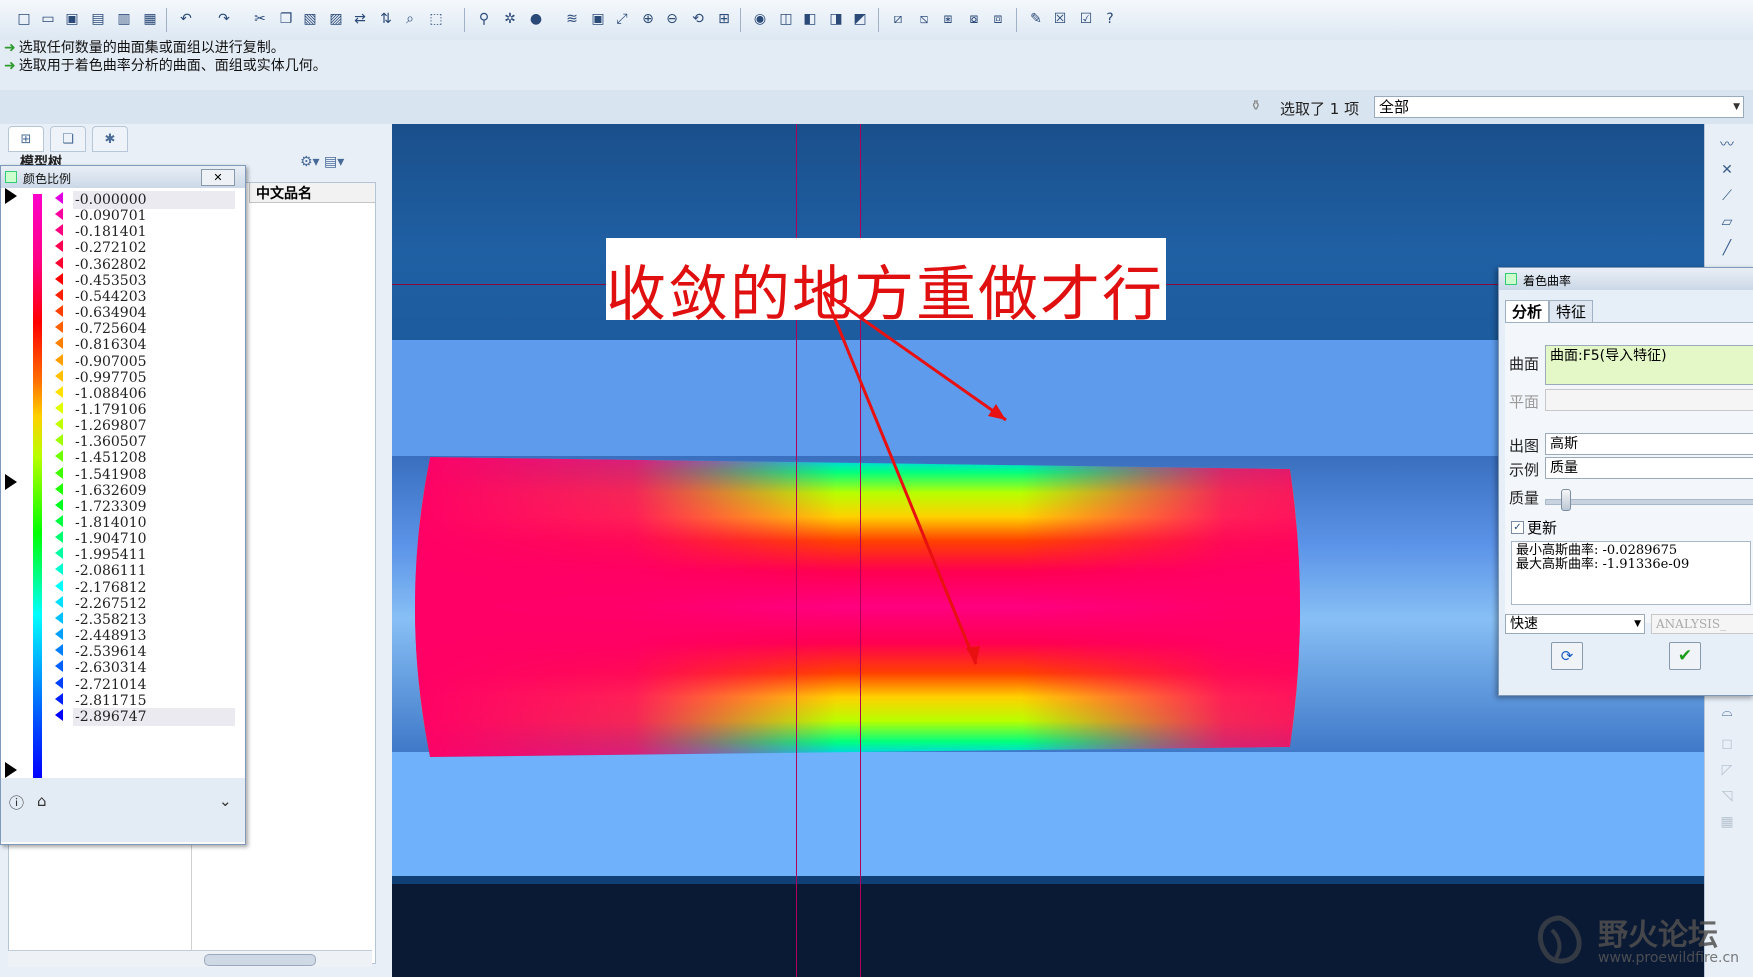 This screenshot has width=1753, height=977. I want to click on refit-icon: ⤢, so click(622, 19).